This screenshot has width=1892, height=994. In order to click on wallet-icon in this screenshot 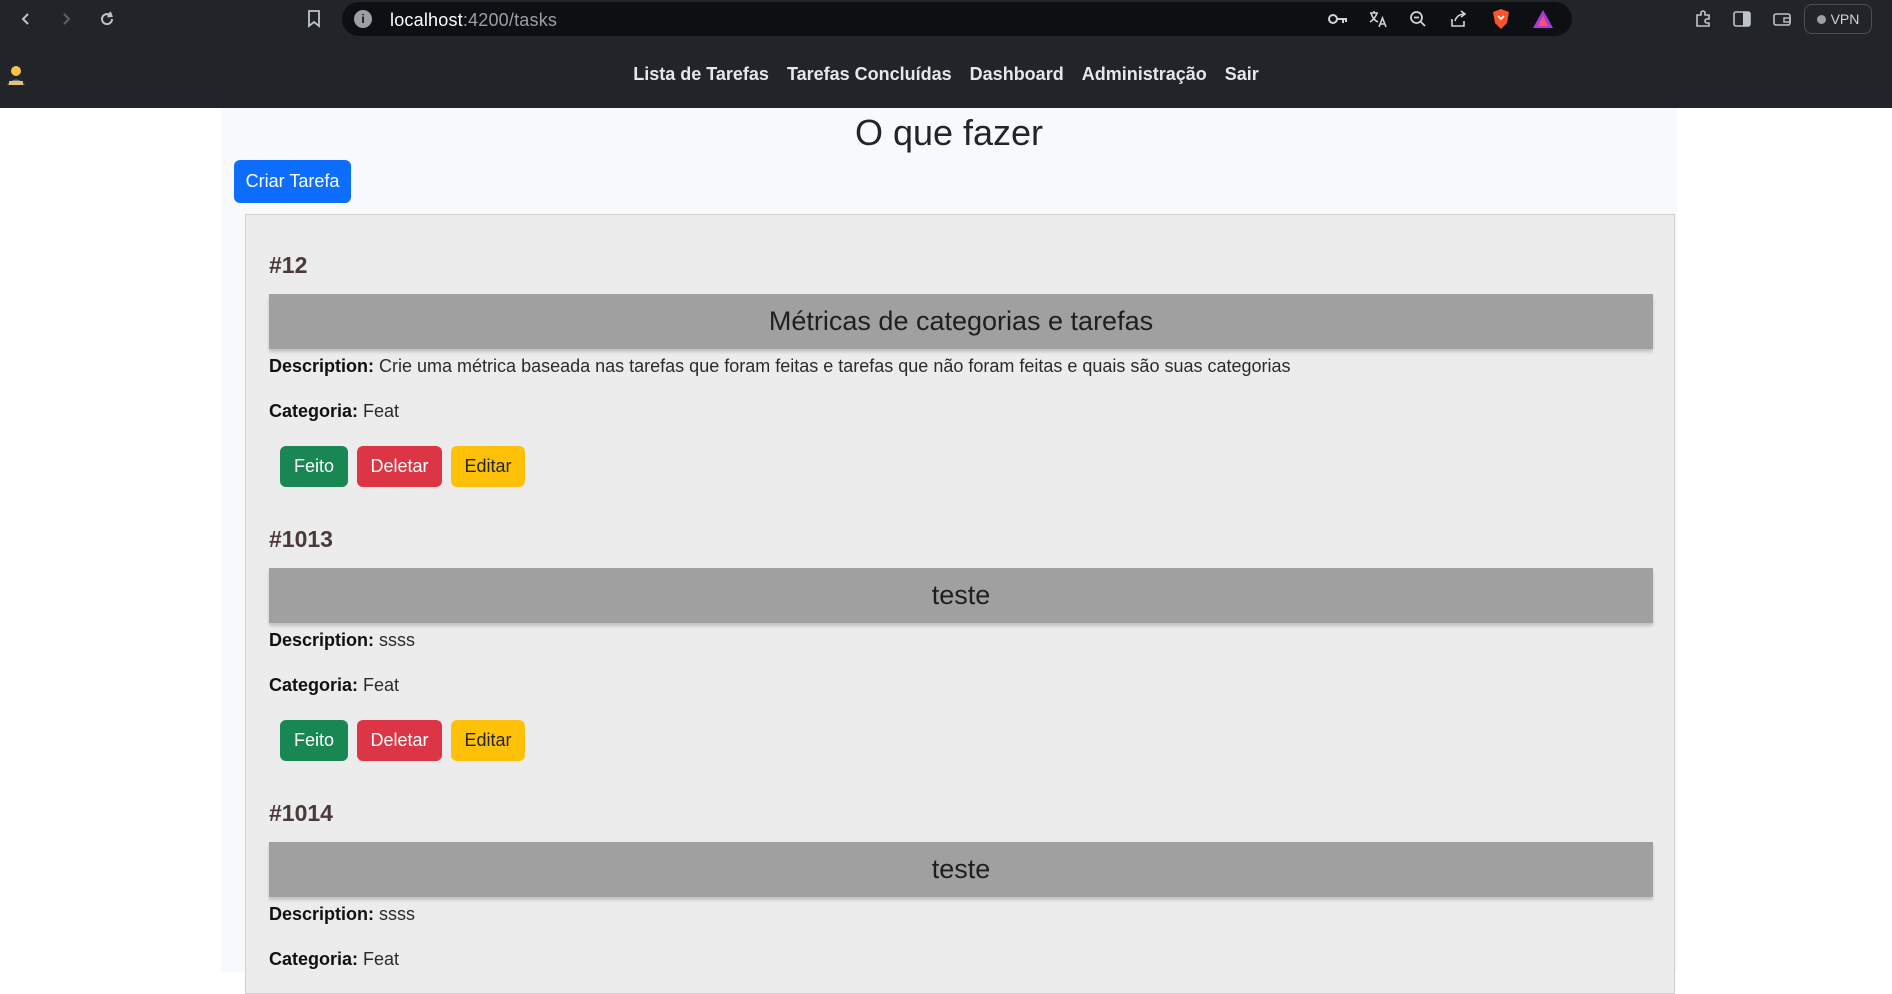, I will do `click(1782, 19)`.